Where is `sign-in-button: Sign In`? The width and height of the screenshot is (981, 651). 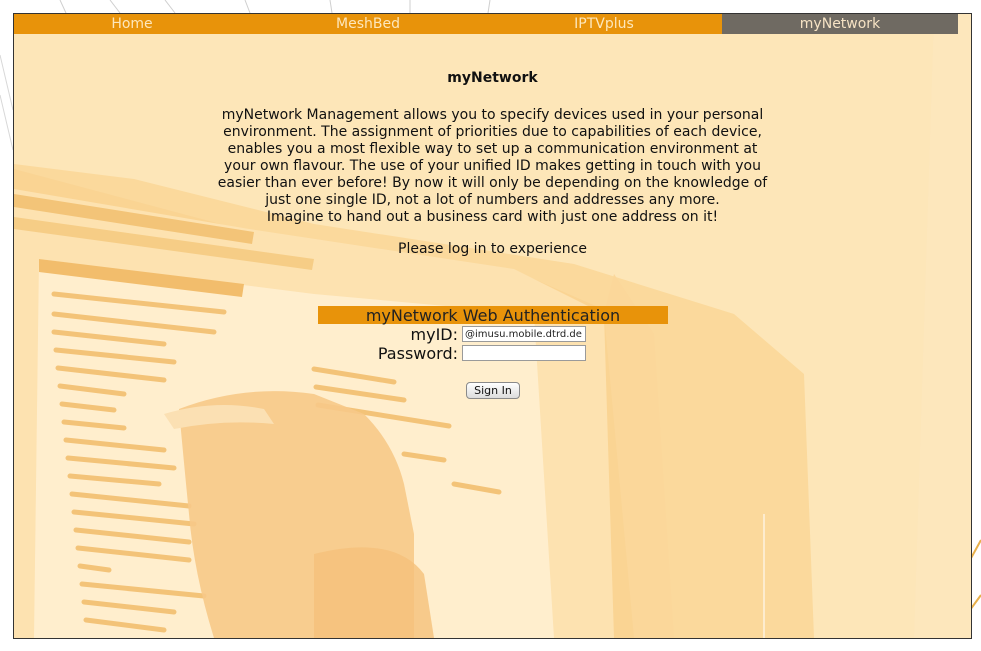
sign-in-button: Sign In is located at coordinates (493, 390).